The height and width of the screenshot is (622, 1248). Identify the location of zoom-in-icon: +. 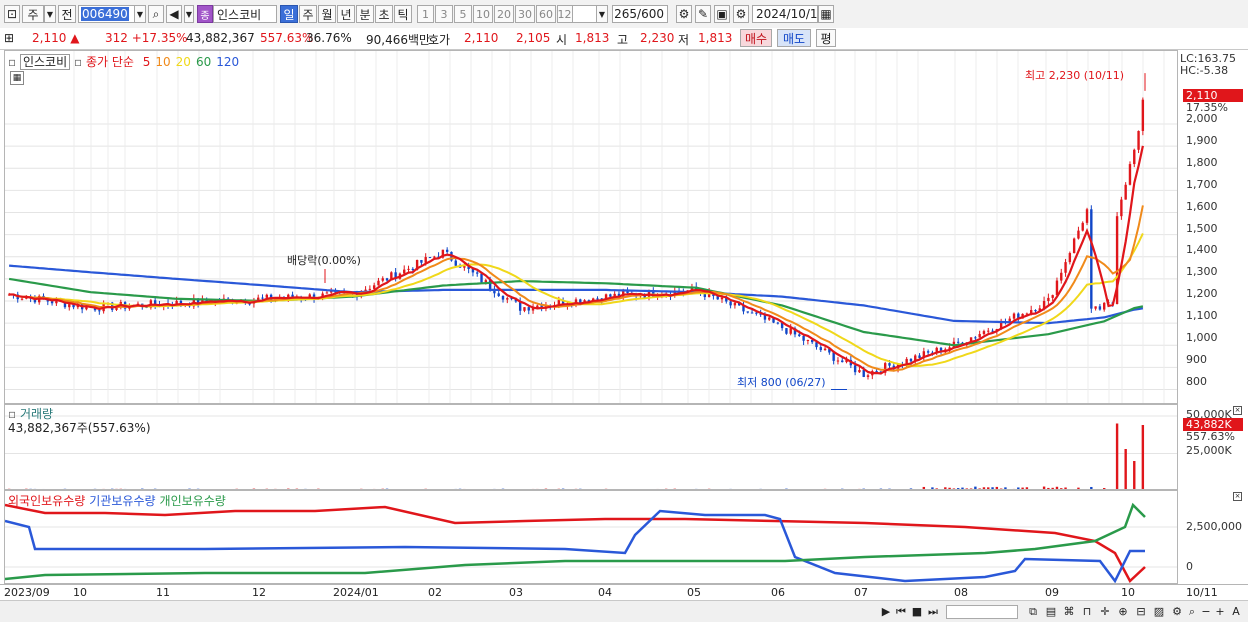
(1220, 611).